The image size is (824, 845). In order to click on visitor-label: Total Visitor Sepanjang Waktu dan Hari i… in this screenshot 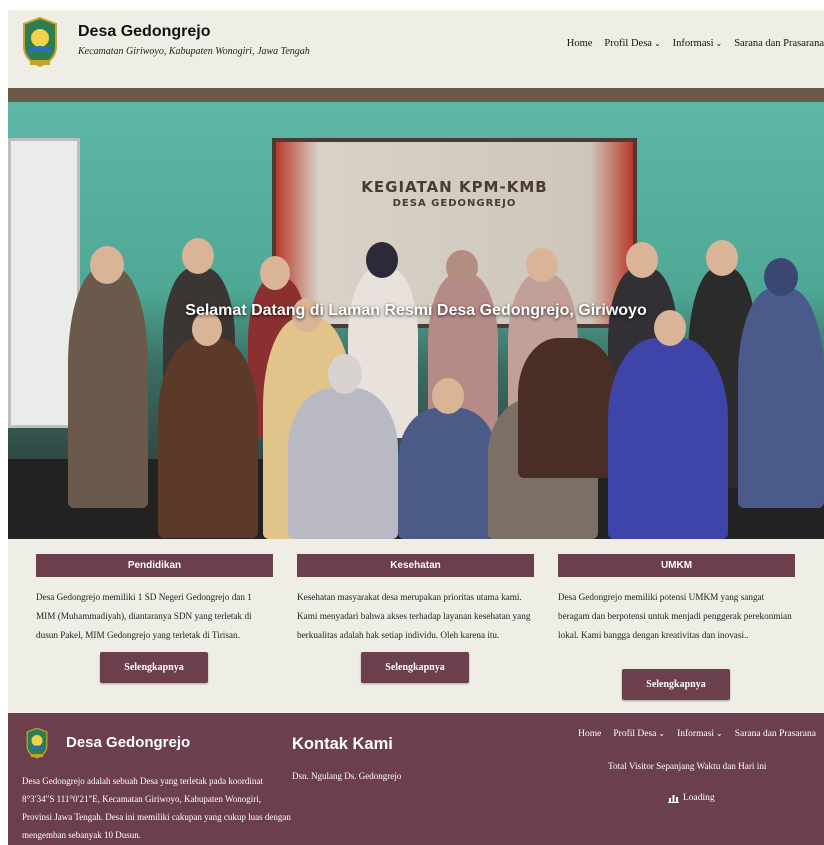, I will do `click(687, 766)`.